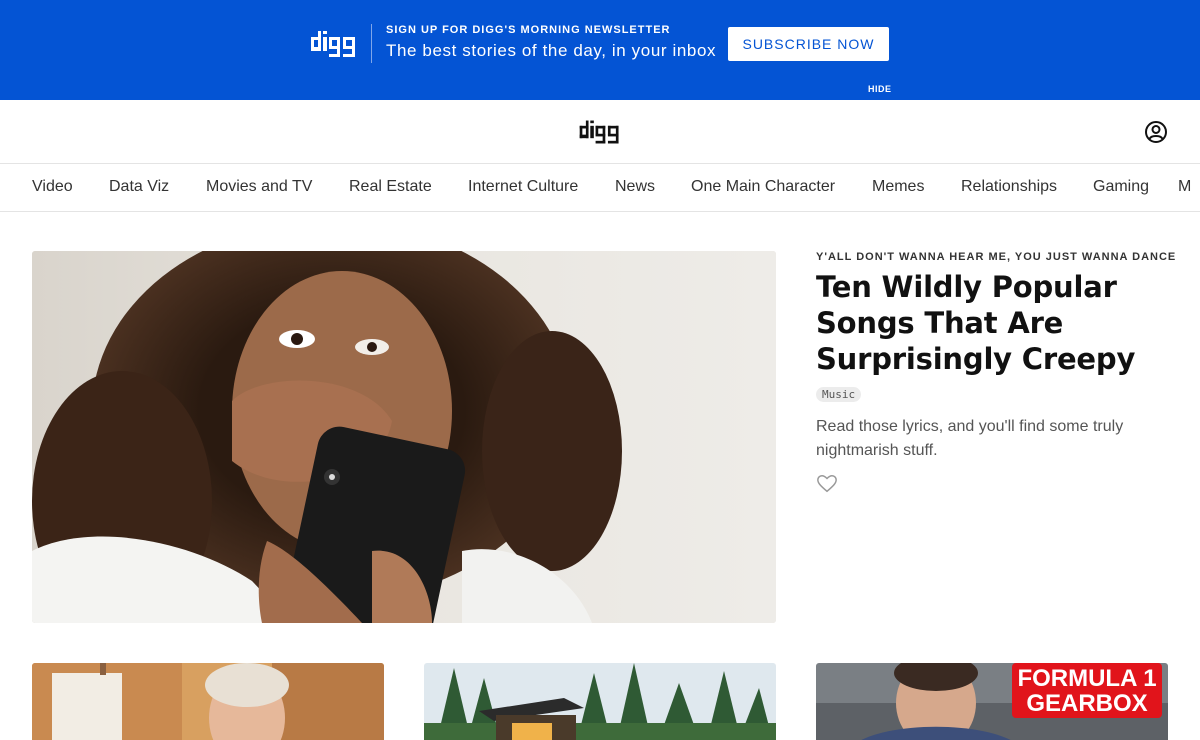  I want to click on card-overlay-text: GEARBOX, so click(1086, 703).